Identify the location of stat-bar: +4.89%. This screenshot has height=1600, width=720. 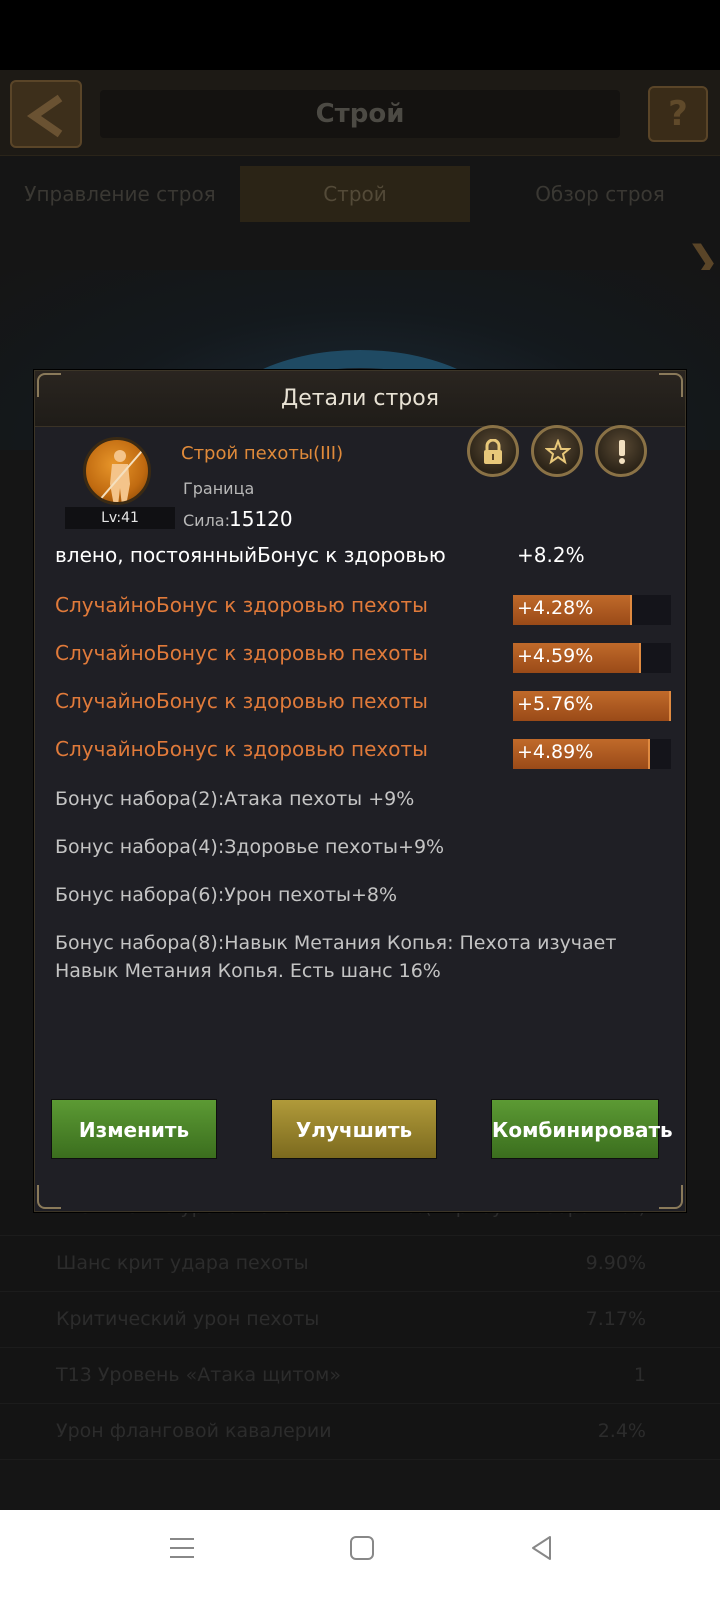
(592, 754).